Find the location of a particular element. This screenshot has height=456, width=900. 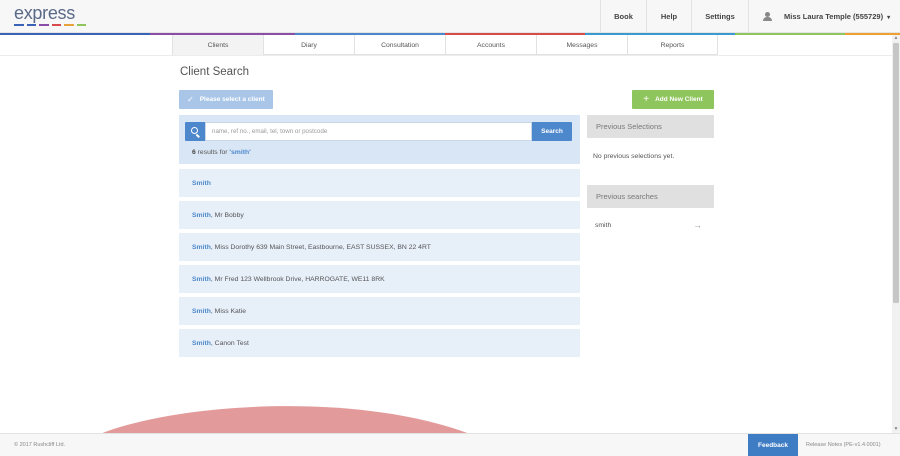

arrow-right-icon: → is located at coordinates (697, 225).